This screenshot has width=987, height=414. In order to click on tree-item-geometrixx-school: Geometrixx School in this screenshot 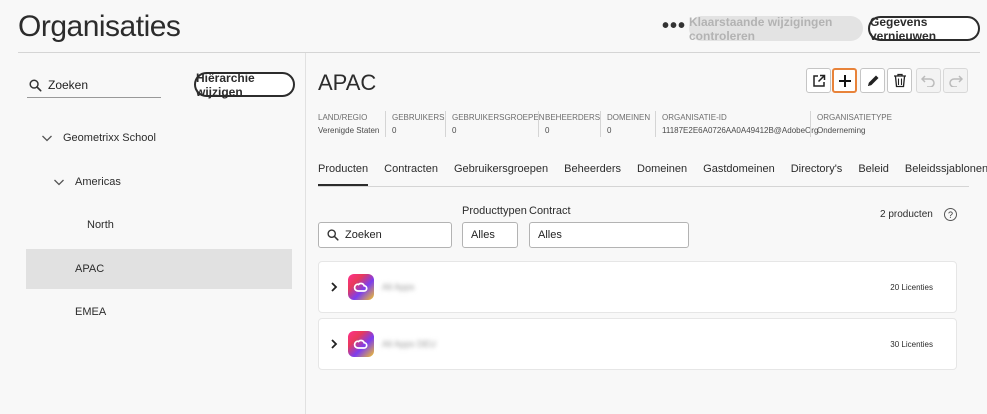, I will do `click(98, 138)`.